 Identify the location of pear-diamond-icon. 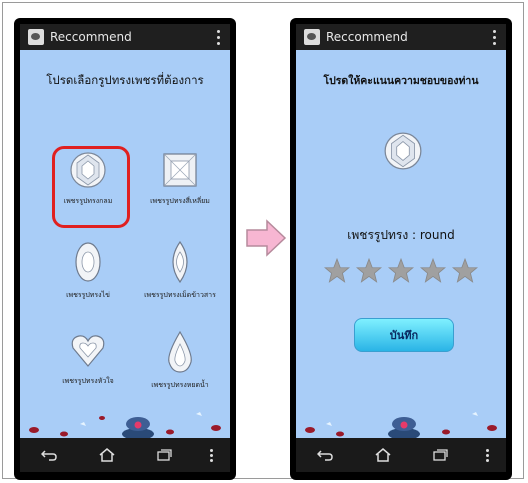
(180, 351).